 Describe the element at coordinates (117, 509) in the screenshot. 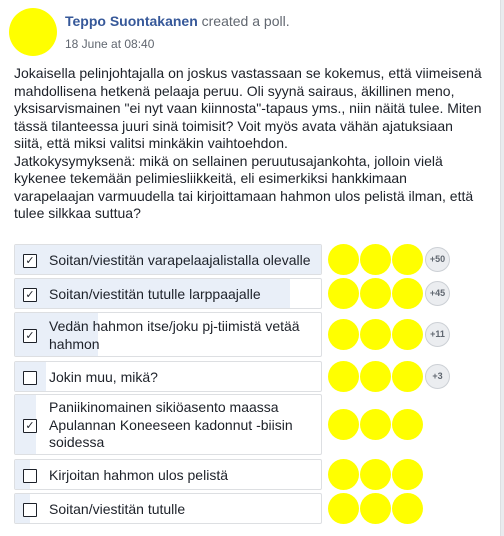

I see `poll-option-label: Soitan/viestitän tutulle` at that location.